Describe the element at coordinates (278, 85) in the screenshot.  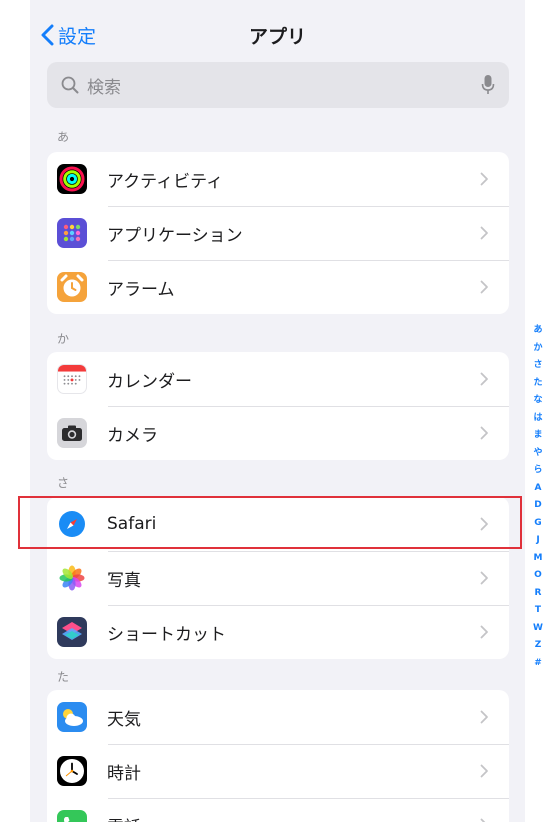
I see `search-field: 検索` at that location.